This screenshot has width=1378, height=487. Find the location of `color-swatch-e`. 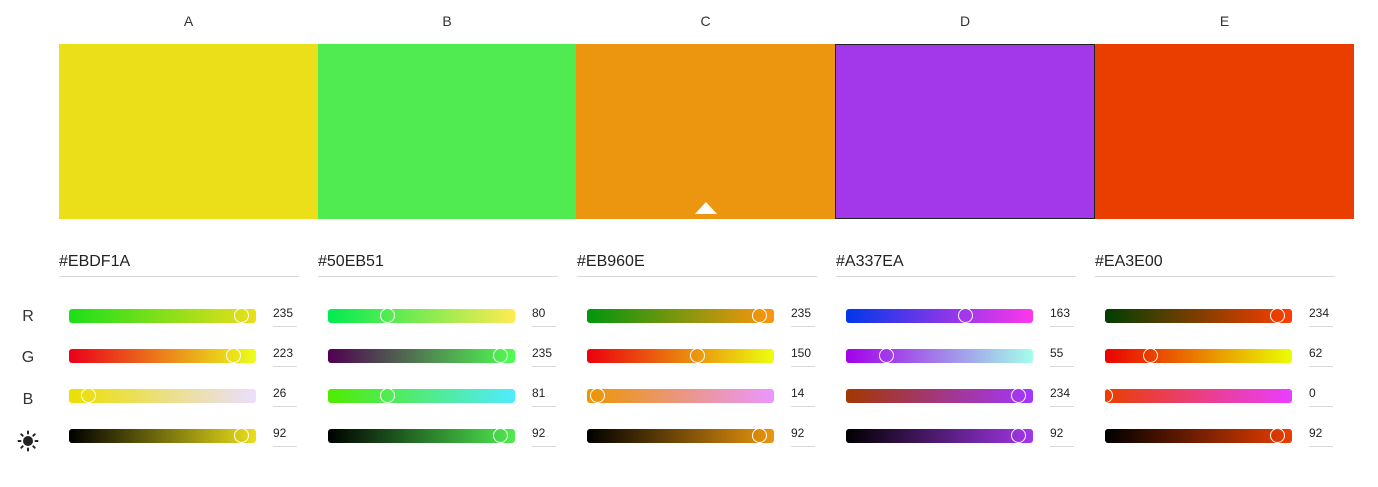

color-swatch-e is located at coordinates (1224, 131).